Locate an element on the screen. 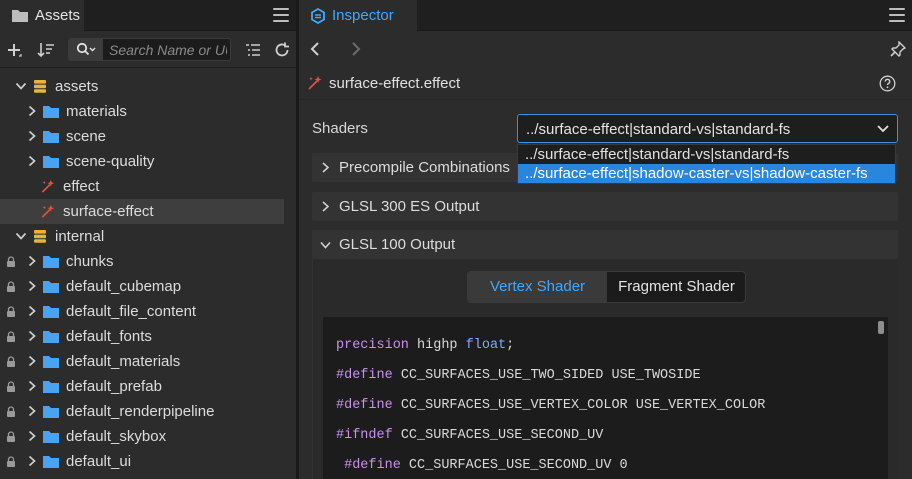  back-icon is located at coordinates (315, 49).